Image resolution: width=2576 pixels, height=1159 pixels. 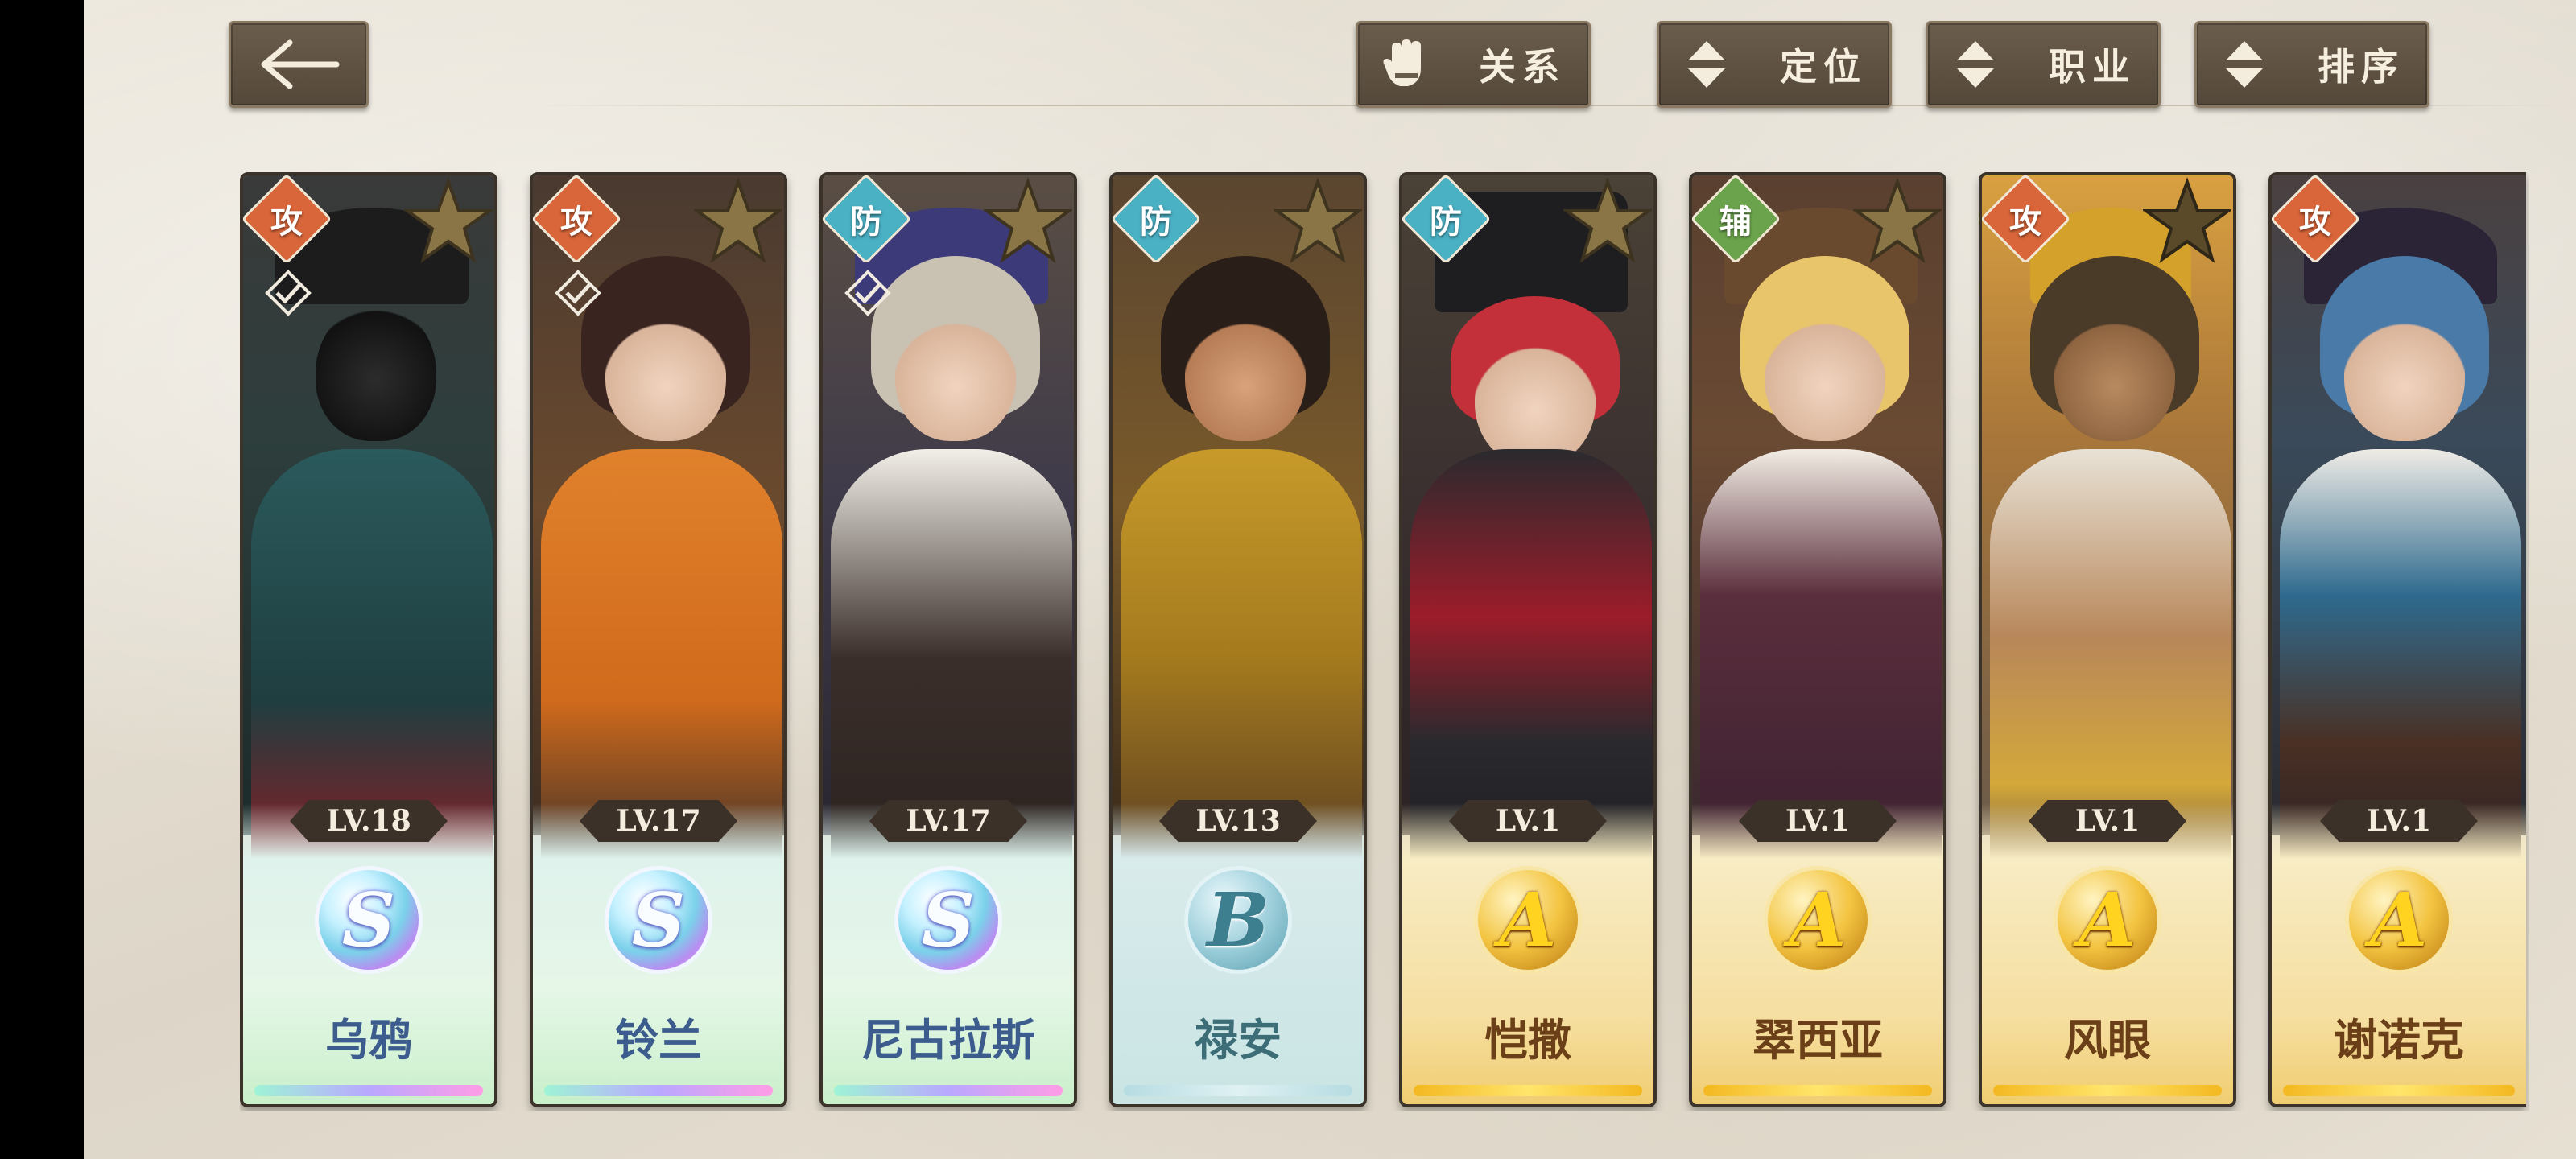 What do you see at coordinates (368, 639) in the screenshot?
I see `character-card-wuya: 攻 LV.18 S 乌鸦` at bounding box center [368, 639].